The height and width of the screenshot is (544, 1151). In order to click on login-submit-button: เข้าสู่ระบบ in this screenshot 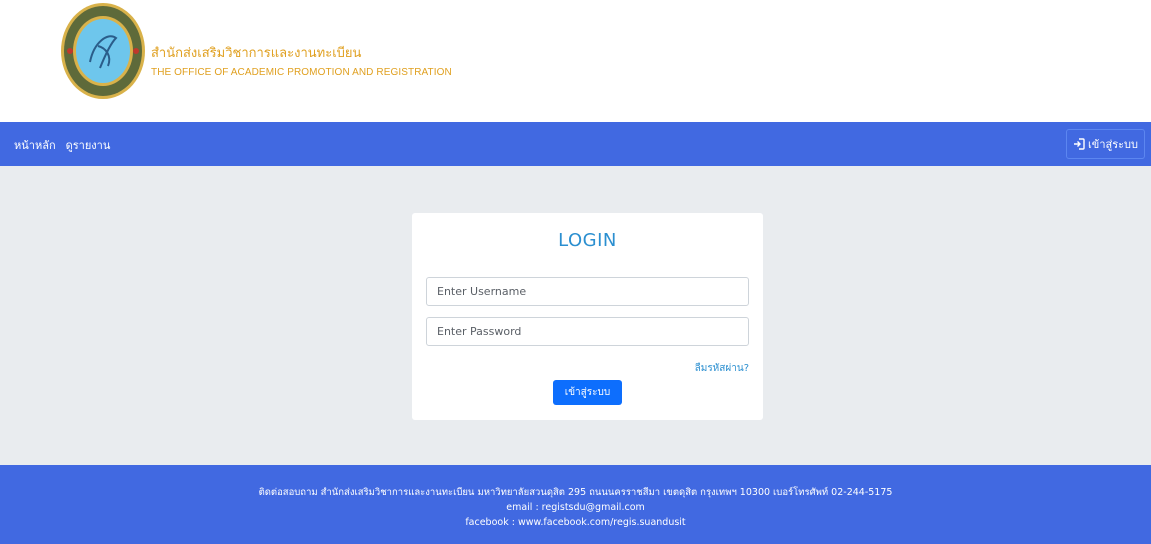, I will do `click(587, 392)`.